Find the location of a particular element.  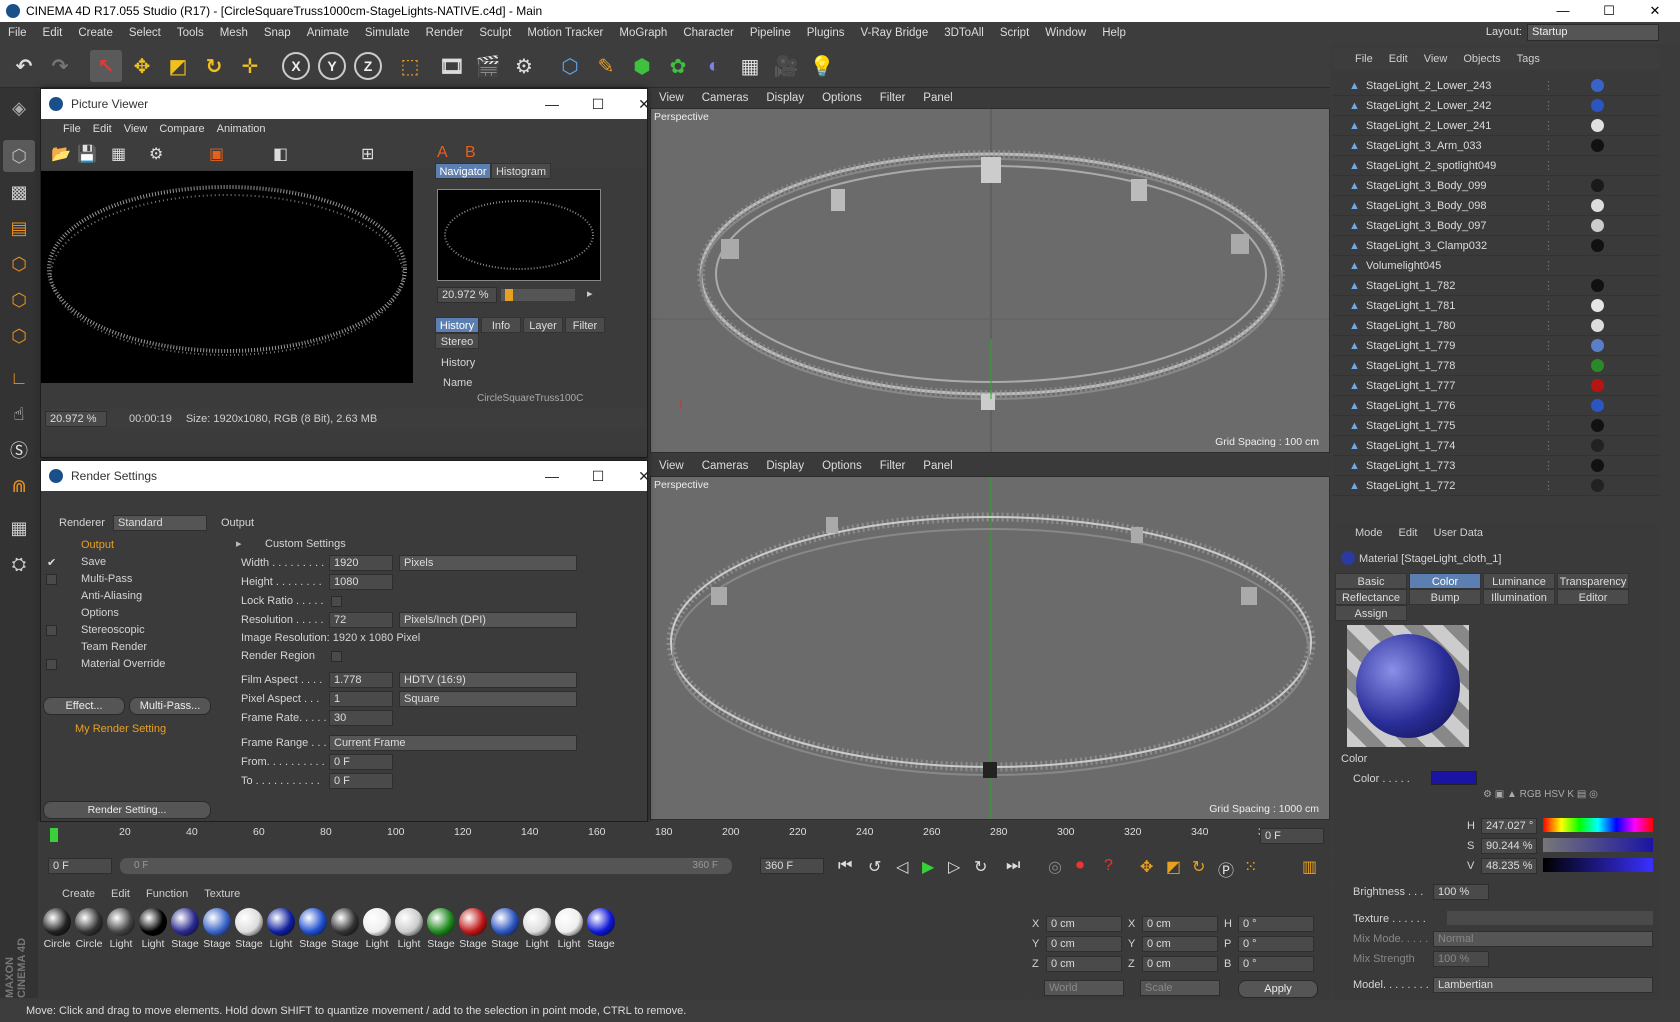

tree-multipass: Multi-Pass is located at coordinates (106, 579).